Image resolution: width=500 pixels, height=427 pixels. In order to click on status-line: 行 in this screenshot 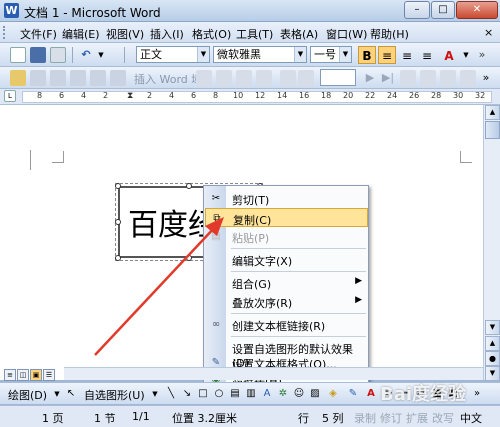, I will do `click(303, 418)`.